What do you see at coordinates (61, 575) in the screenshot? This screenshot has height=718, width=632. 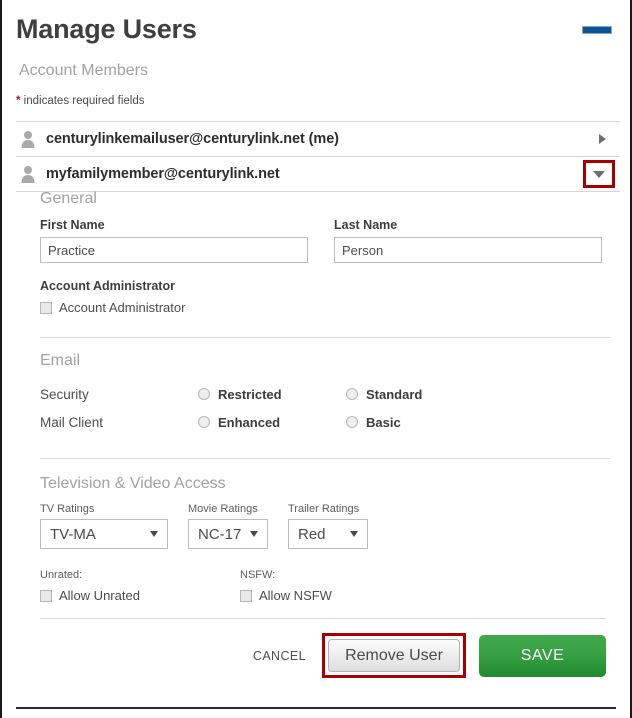 I see `unrated-label: Unrated:` at bounding box center [61, 575].